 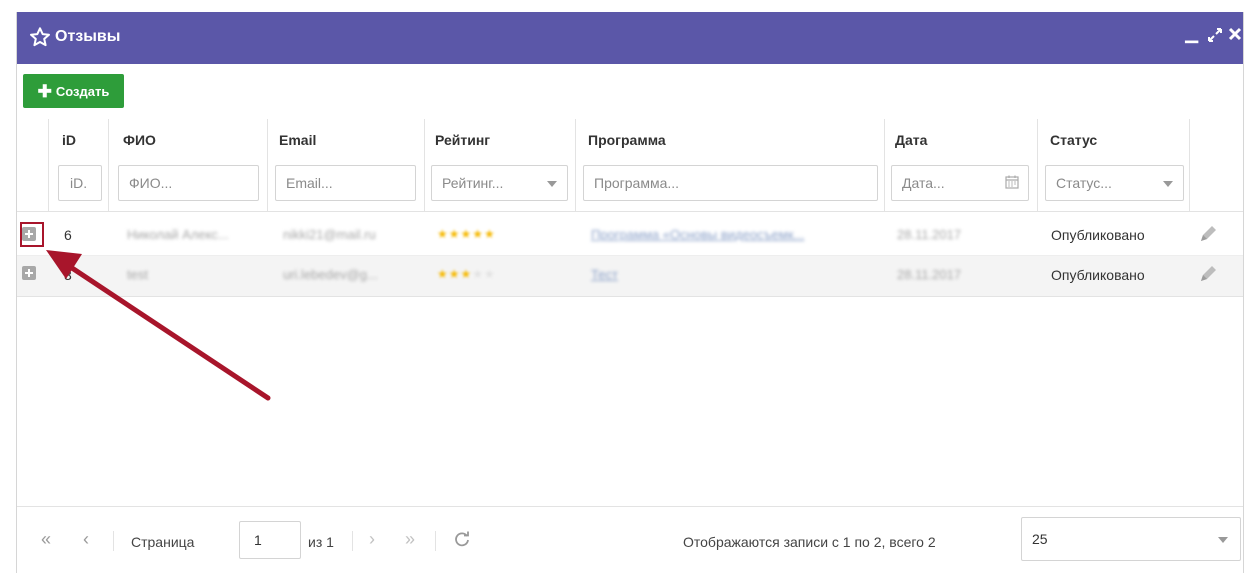 What do you see at coordinates (139, 140) in the screenshot?
I see `column-header-fio: ФИО` at bounding box center [139, 140].